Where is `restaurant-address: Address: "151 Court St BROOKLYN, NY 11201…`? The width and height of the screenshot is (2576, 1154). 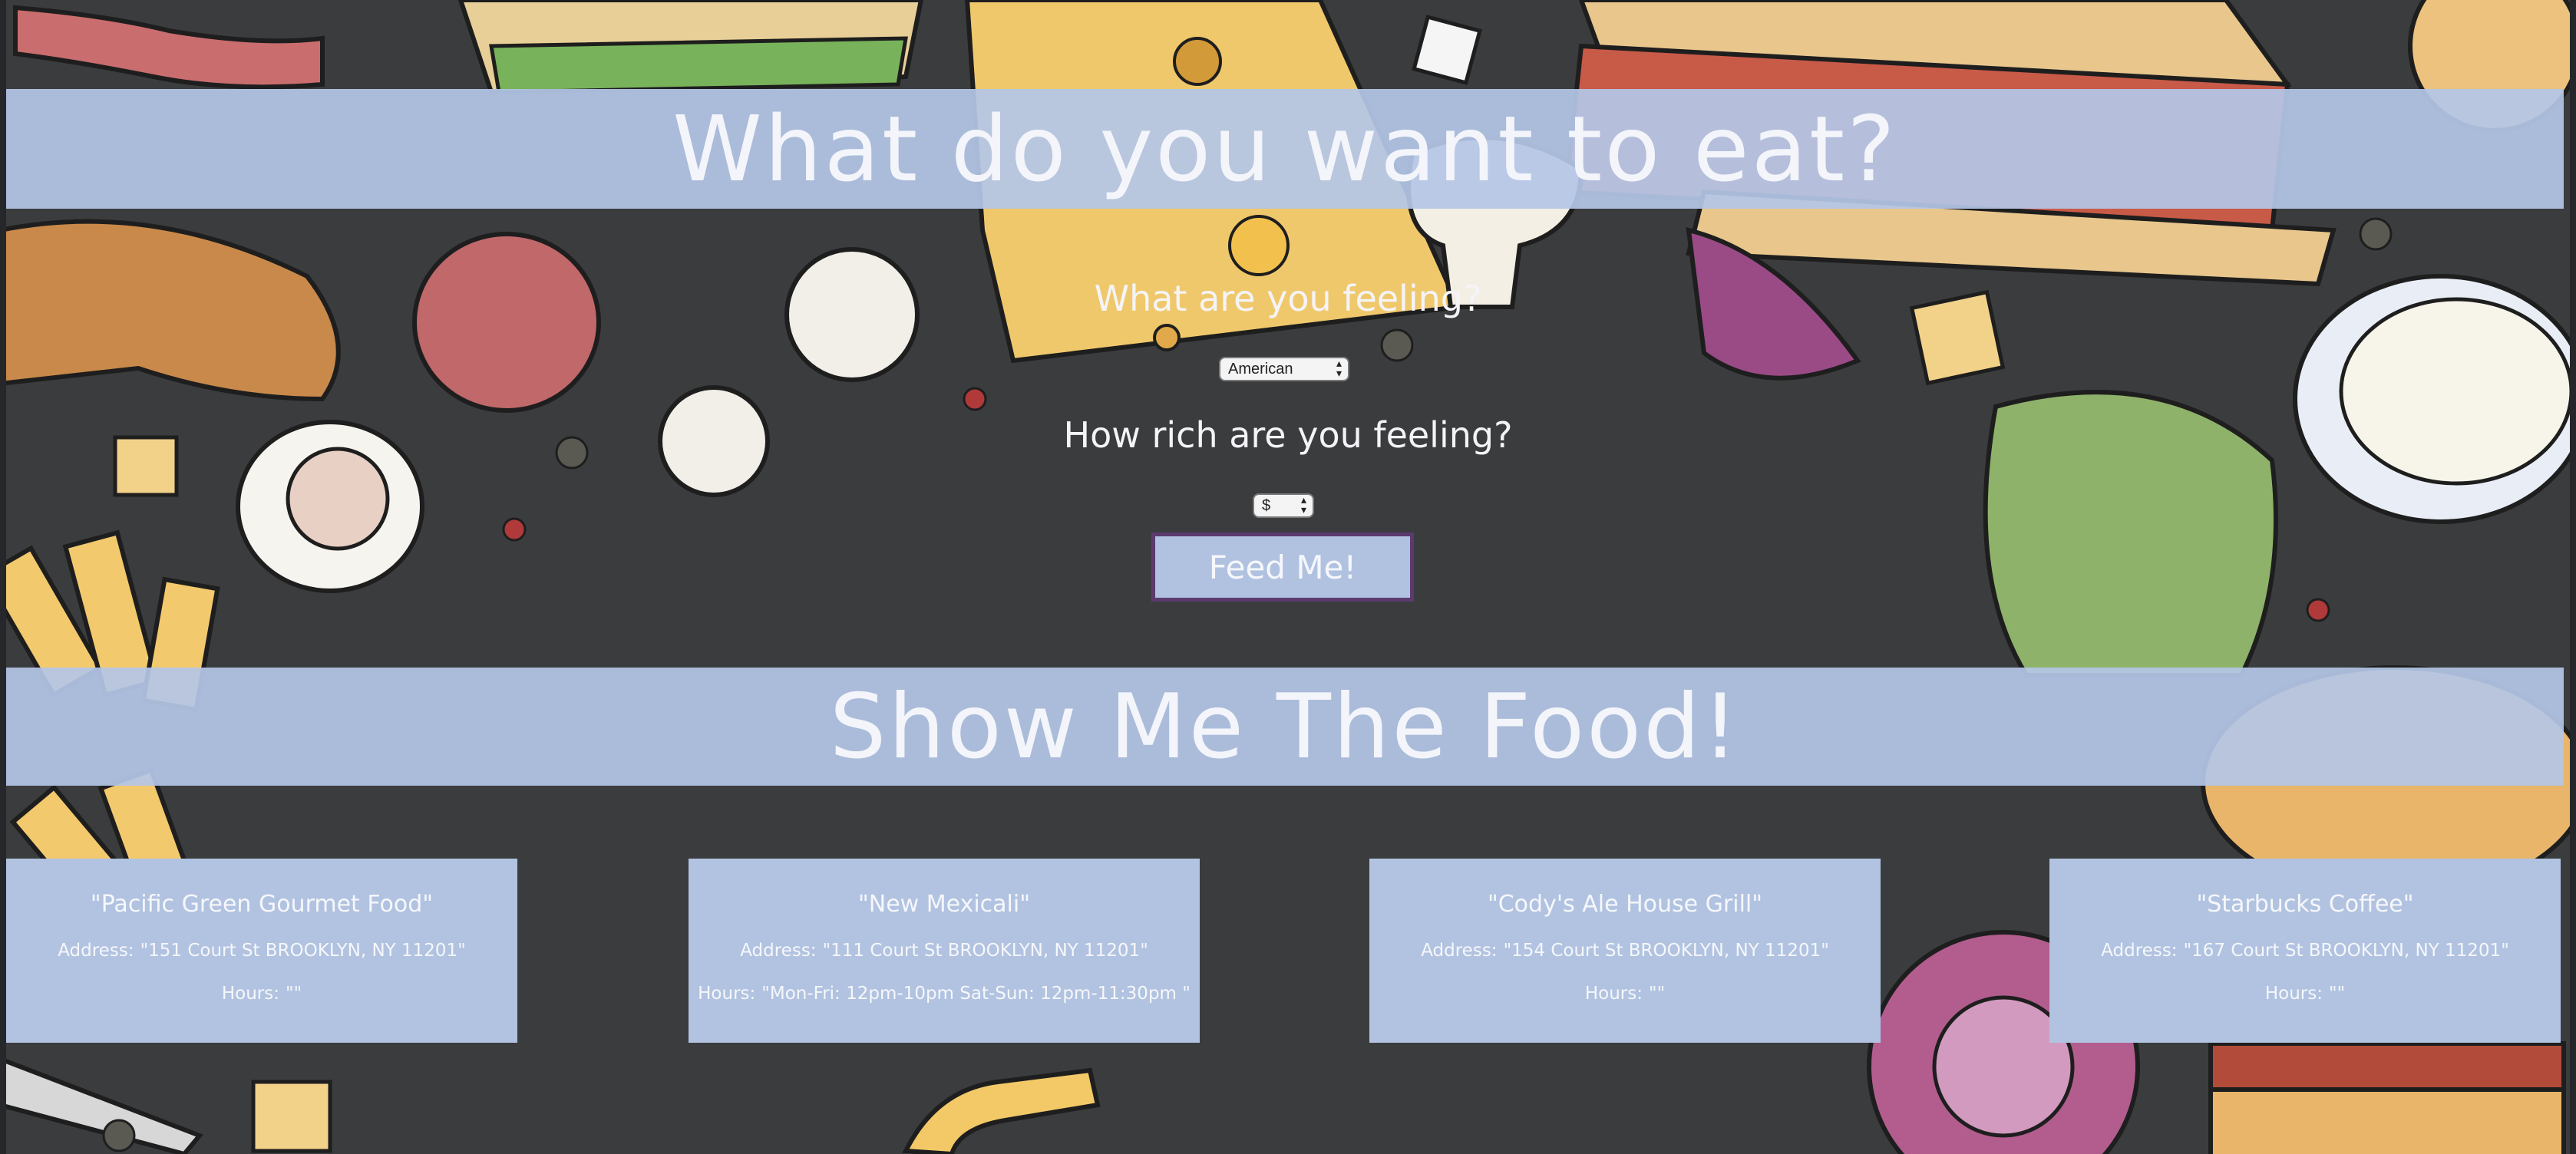
restaurant-address: Address: "151 Court St BROOKLYN, NY 11201… is located at coordinates (261, 951).